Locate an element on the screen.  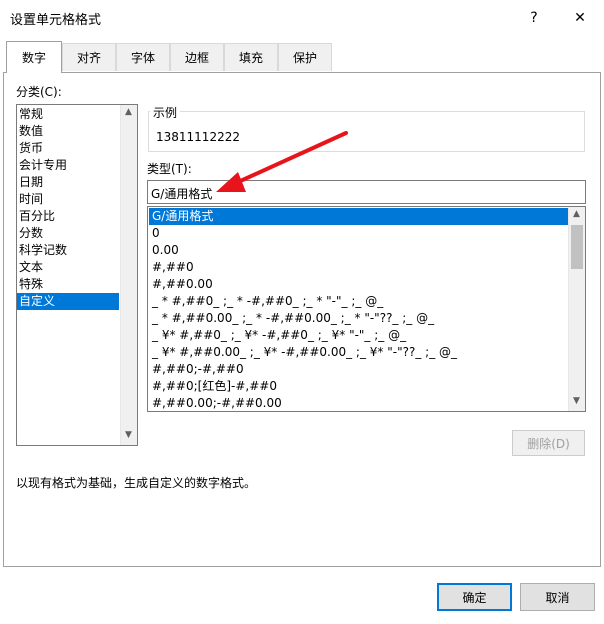
list-item: 百分比 is located at coordinates (68, 216).